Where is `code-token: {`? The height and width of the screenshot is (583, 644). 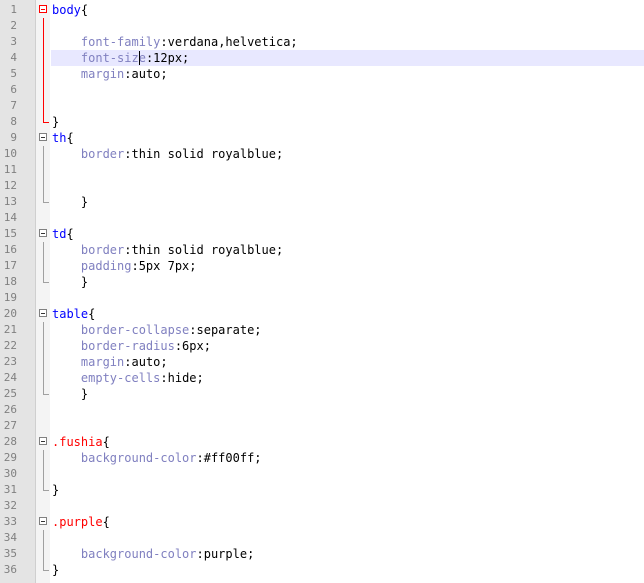 code-token: { is located at coordinates (92, 314).